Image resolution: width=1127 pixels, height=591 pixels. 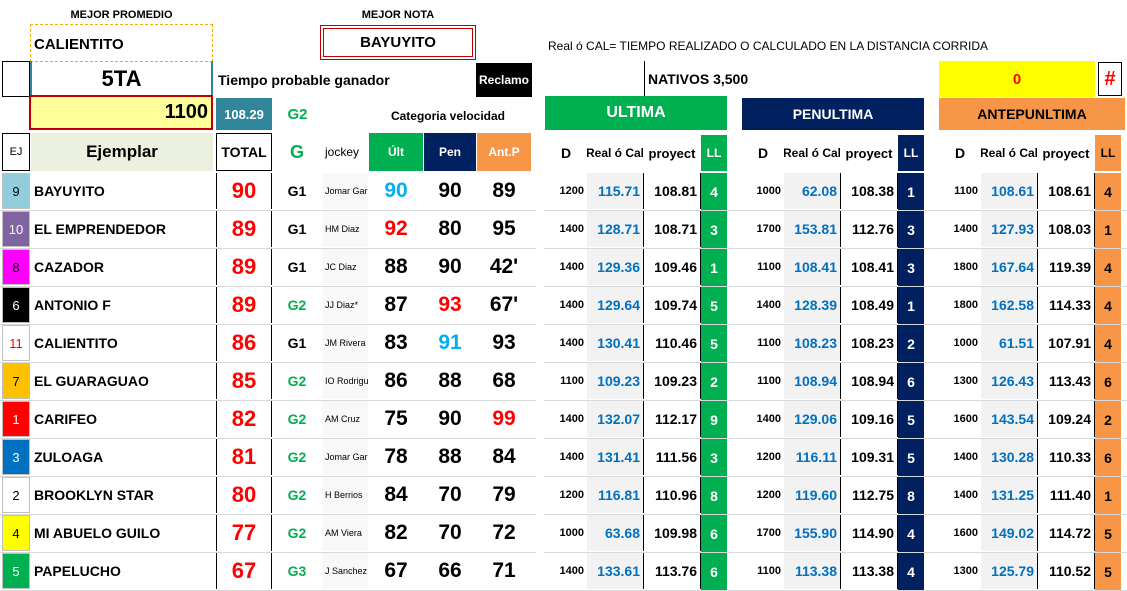 What do you see at coordinates (345, 533) in the screenshot?
I see `horse-jockey: AM Viera` at bounding box center [345, 533].